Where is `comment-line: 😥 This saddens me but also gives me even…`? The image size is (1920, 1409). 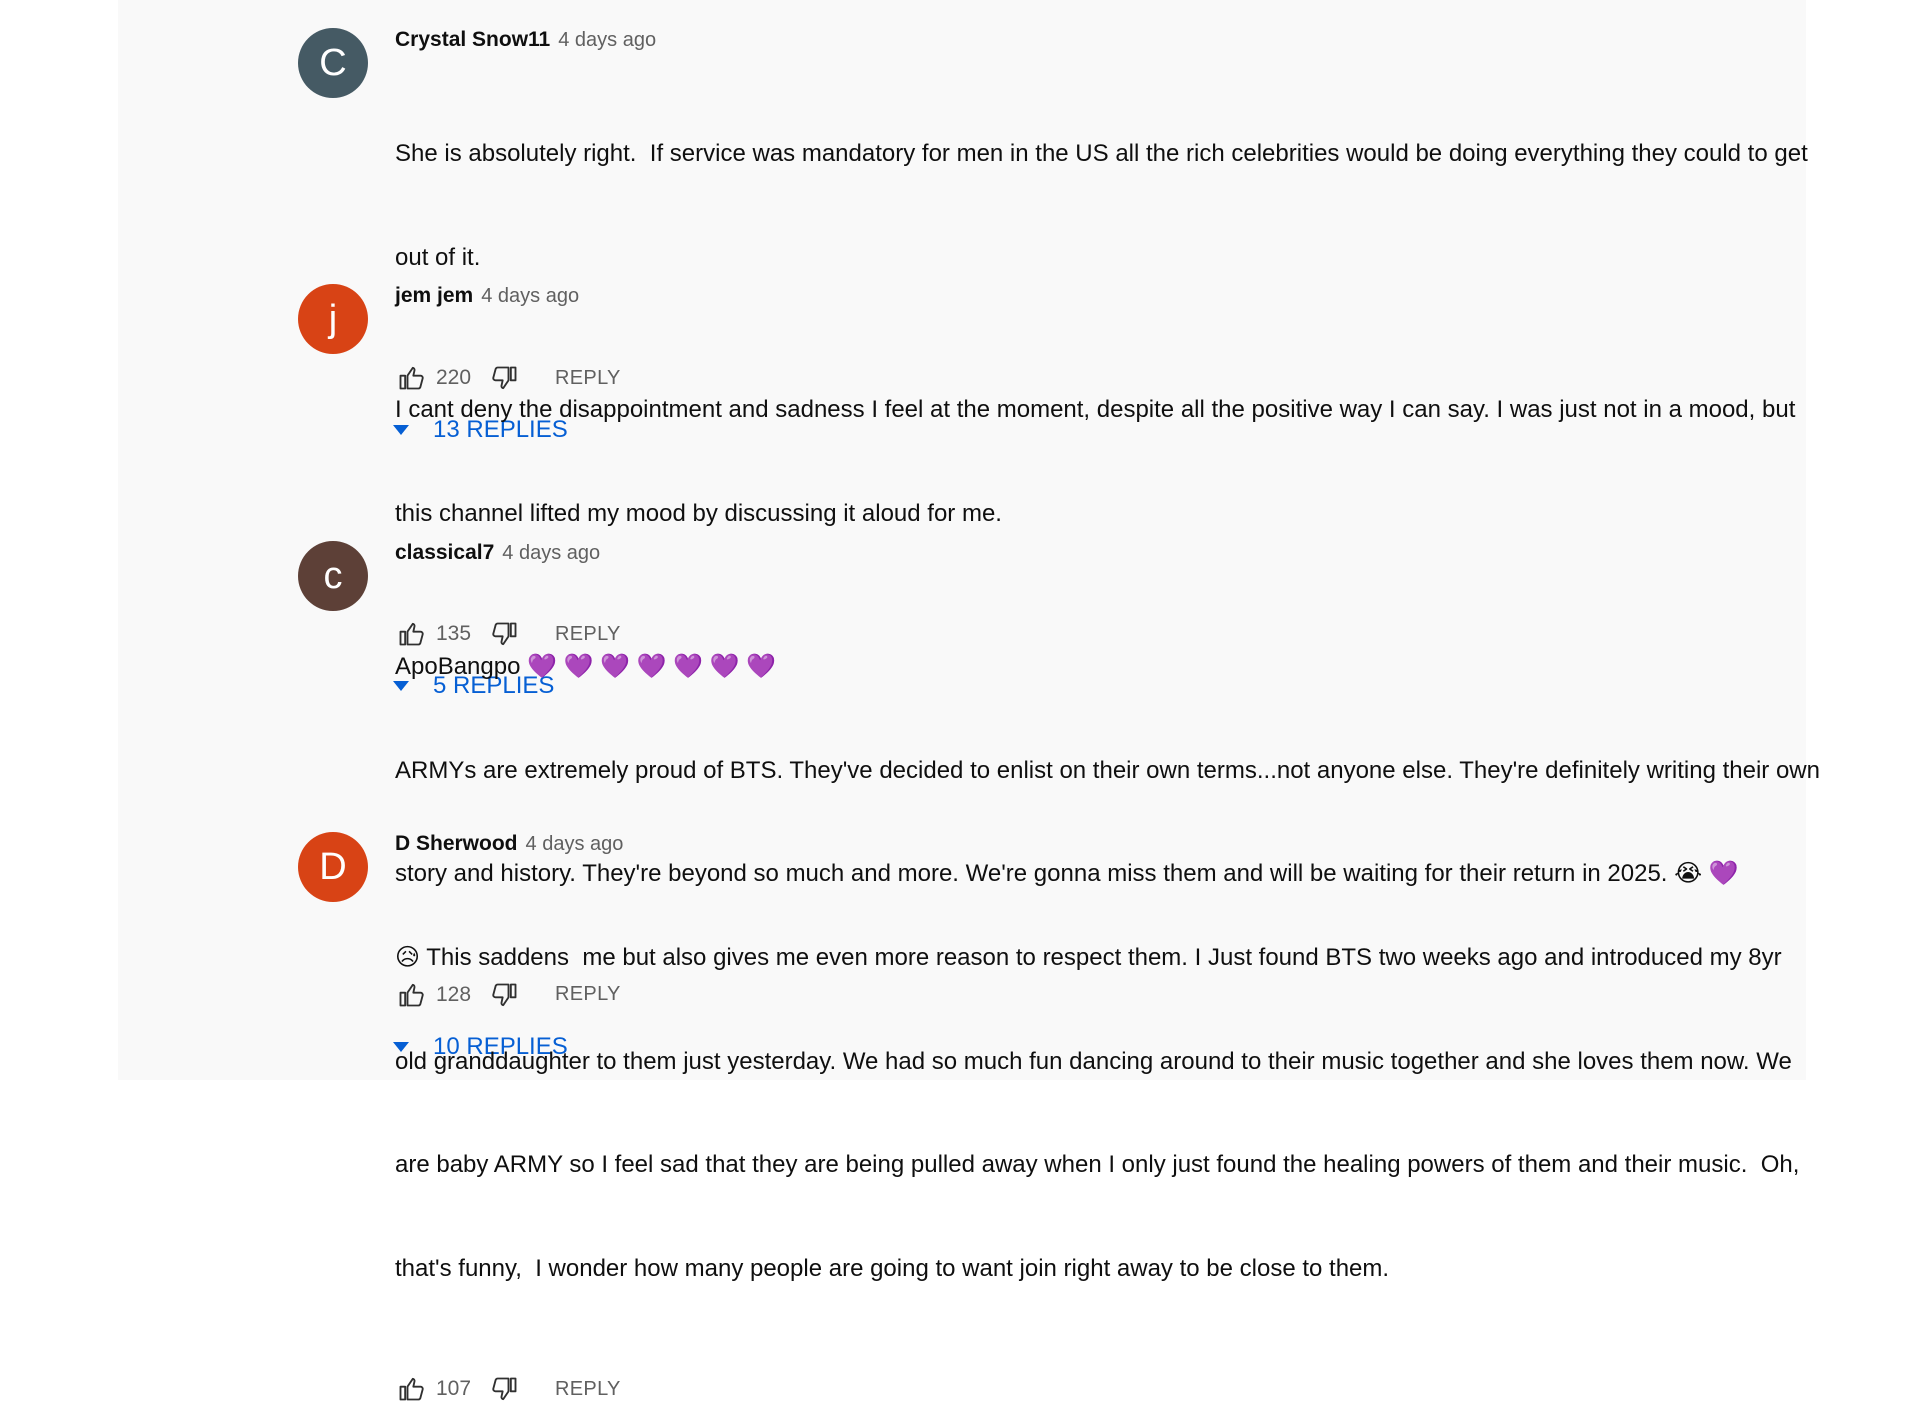
comment-line: 😥 This saddens me but also gives me even… is located at coordinates (1088, 957).